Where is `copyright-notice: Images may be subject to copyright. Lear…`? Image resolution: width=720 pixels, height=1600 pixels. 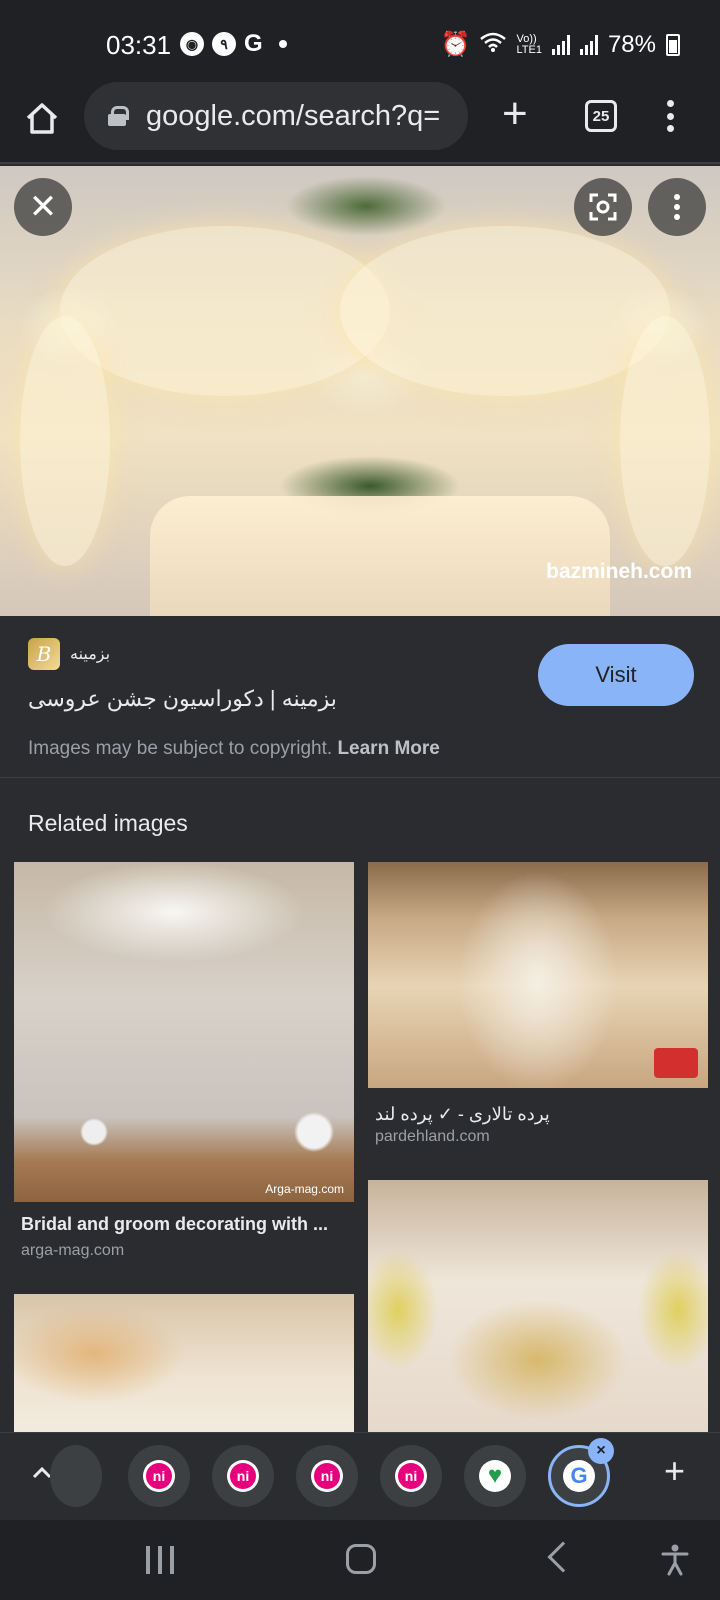 copyright-notice: Images may be subject to copyright. Lear… is located at coordinates (234, 749).